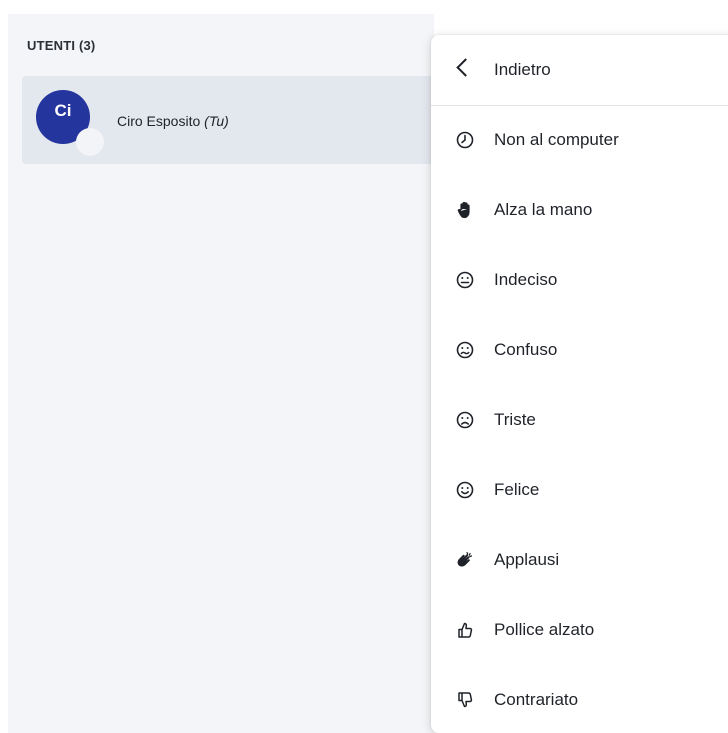 Image resolution: width=728 pixels, height=733 pixels. I want to click on menu-item-label: Contrariato, so click(536, 699).